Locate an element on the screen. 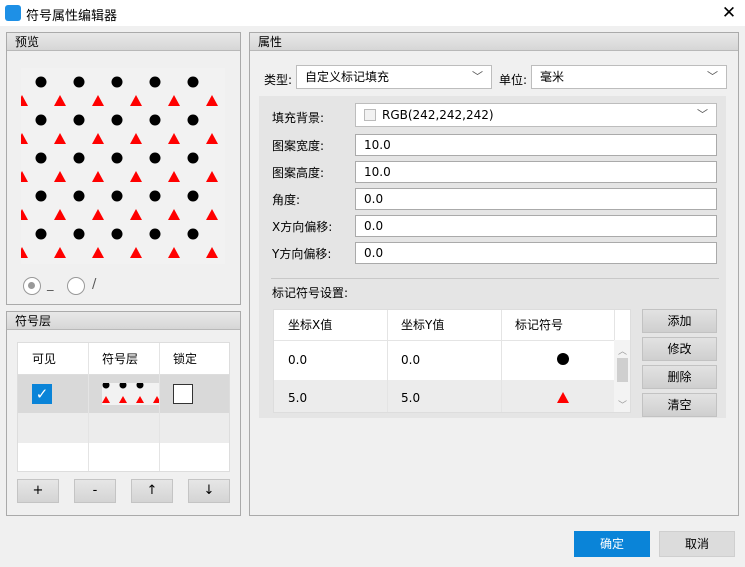 Image resolution: width=745 pixels, height=567 pixels. type-select-value: 自定义标记填充 is located at coordinates (347, 77).